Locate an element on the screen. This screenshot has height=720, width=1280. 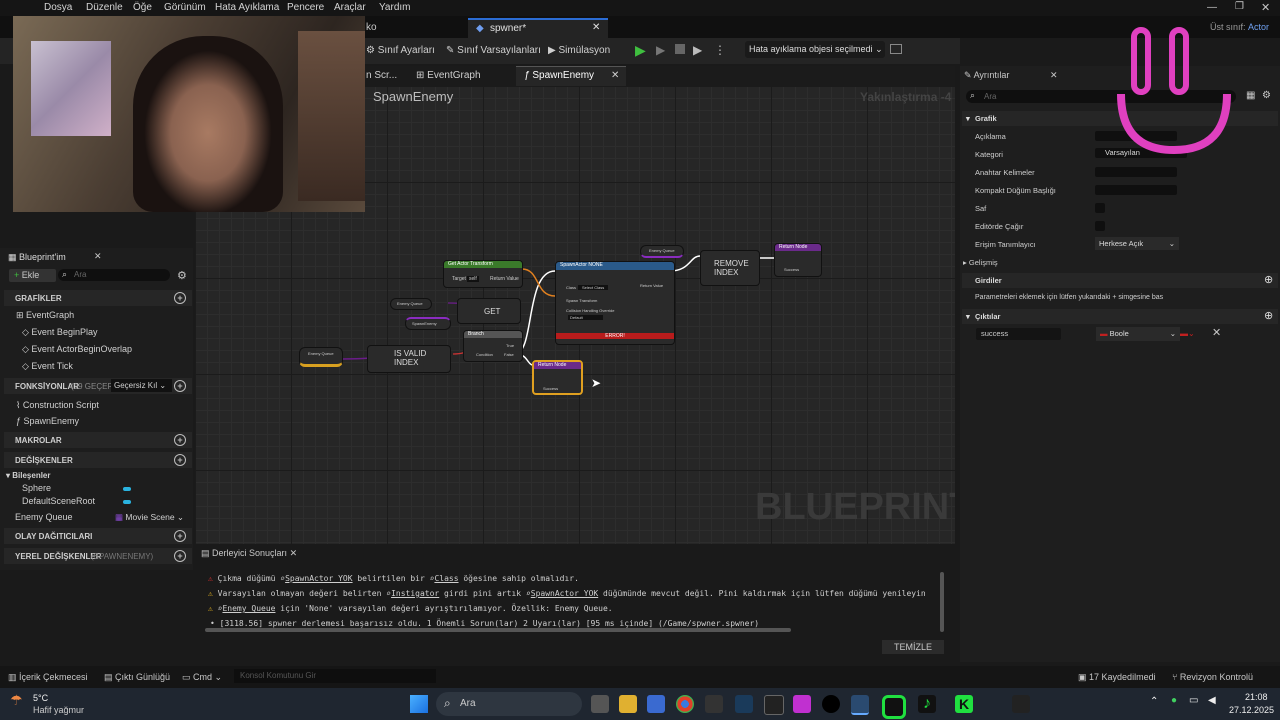
event-actorbeginoverlap: ◇ Event ActorBeginOverlap is located at coordinates (77, 349).